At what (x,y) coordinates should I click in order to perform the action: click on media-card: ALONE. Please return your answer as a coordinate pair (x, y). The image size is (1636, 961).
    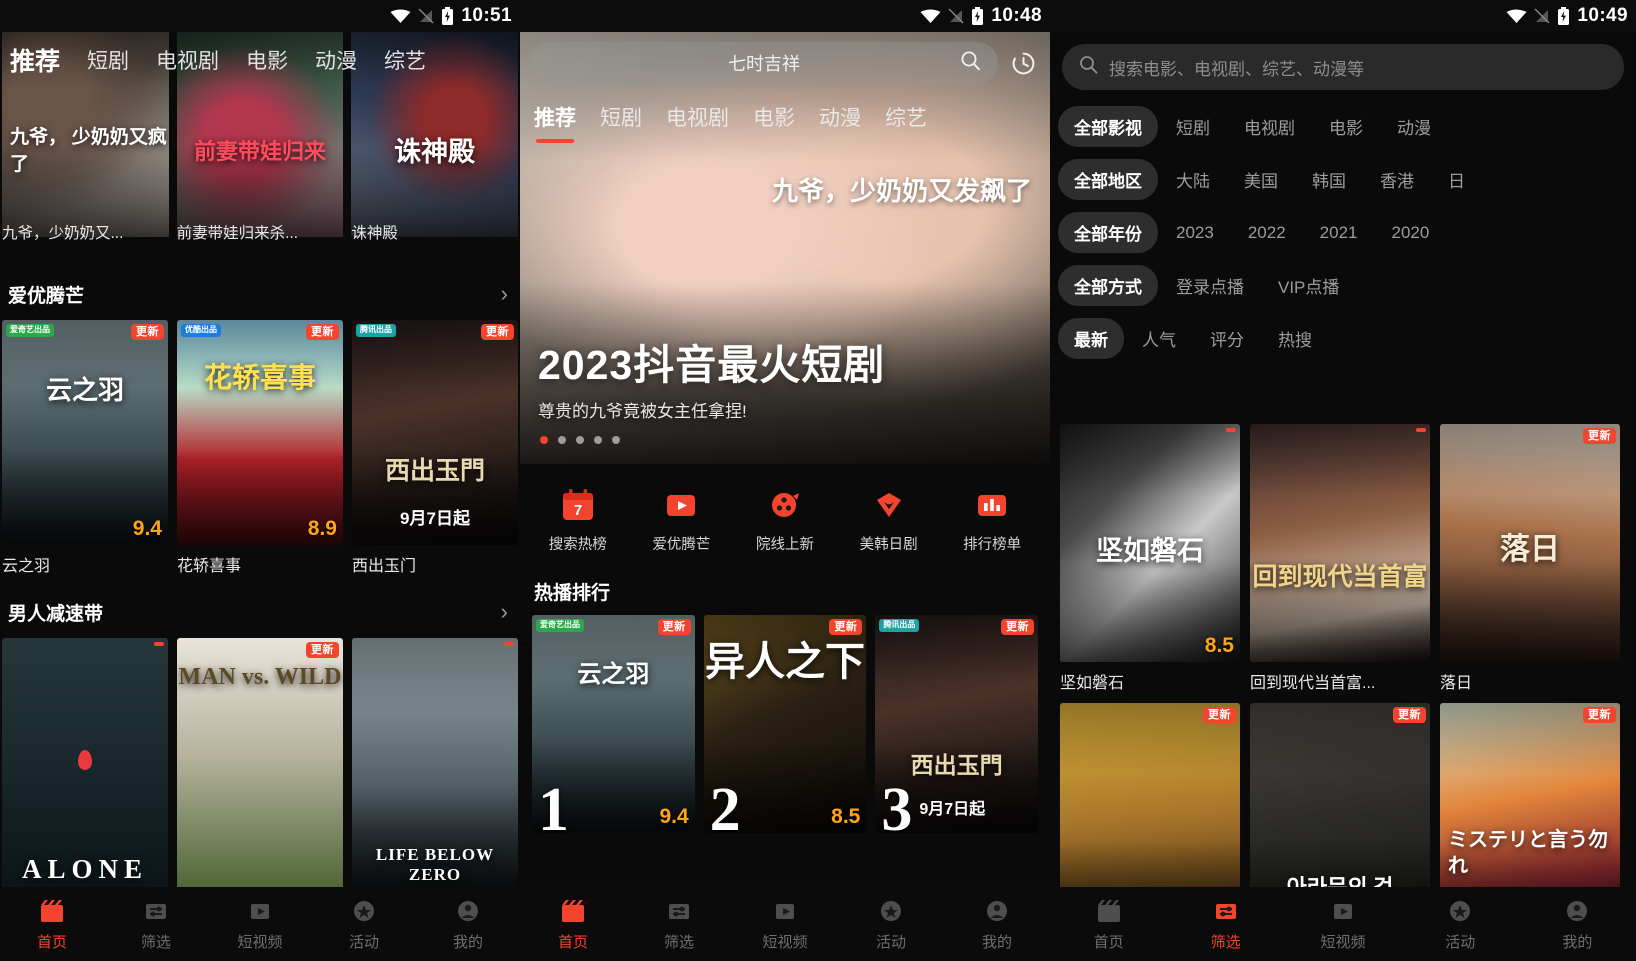
    Looking at the image, I should click on (85, 762).